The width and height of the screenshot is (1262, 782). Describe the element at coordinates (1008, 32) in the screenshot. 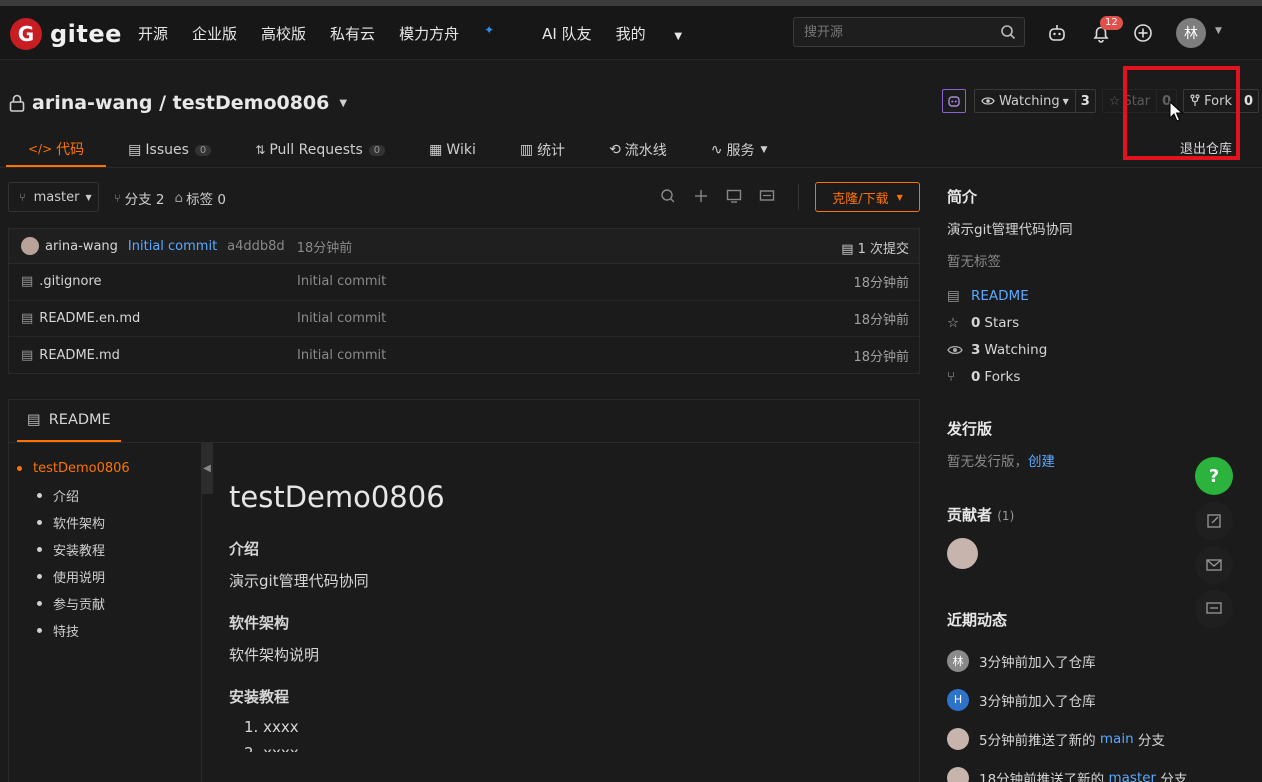

I see `search-icon` at that location.